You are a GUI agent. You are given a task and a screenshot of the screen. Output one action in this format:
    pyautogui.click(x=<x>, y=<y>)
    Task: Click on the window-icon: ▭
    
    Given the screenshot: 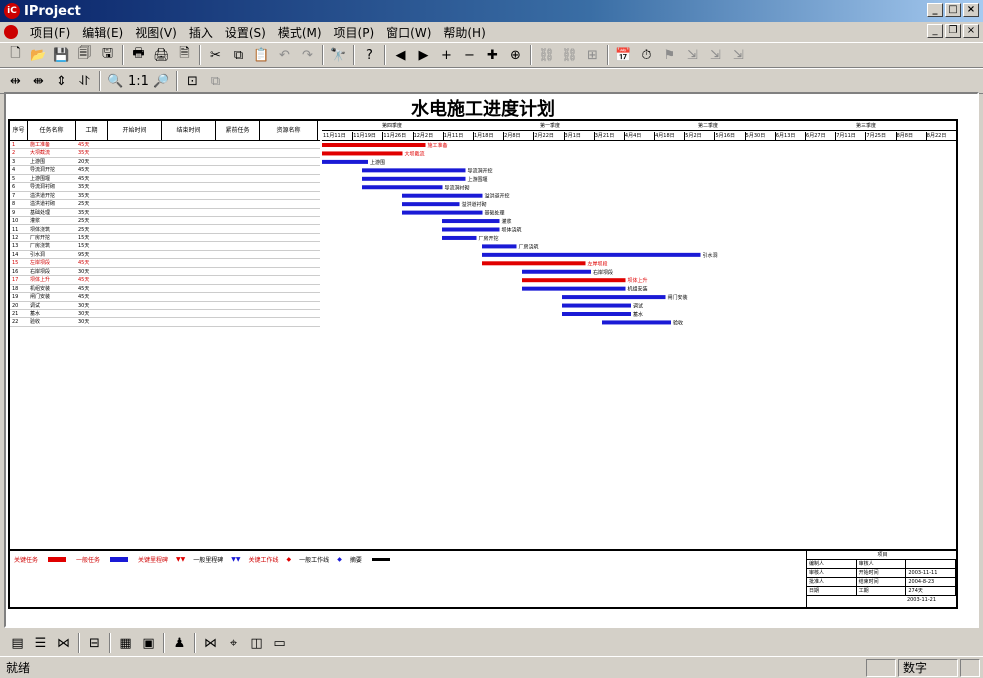 What is the action you would take?
    pyautogui.click(x=279, y=643)
    